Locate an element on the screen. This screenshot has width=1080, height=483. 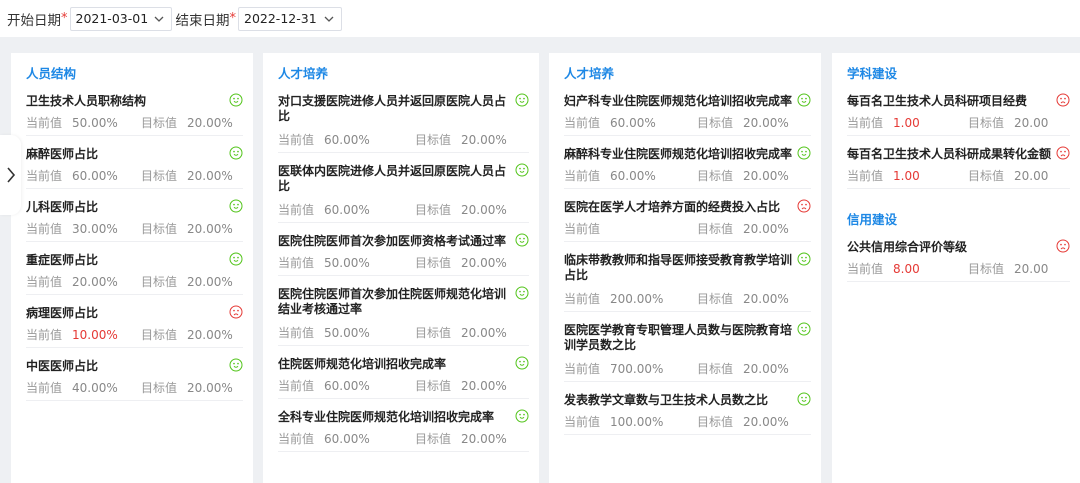
section-title: 信用建设 is located at coordinates (872, 219).